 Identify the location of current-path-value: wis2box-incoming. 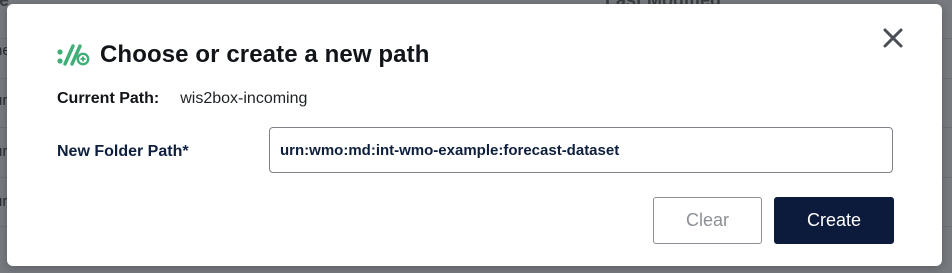
(244, 98).